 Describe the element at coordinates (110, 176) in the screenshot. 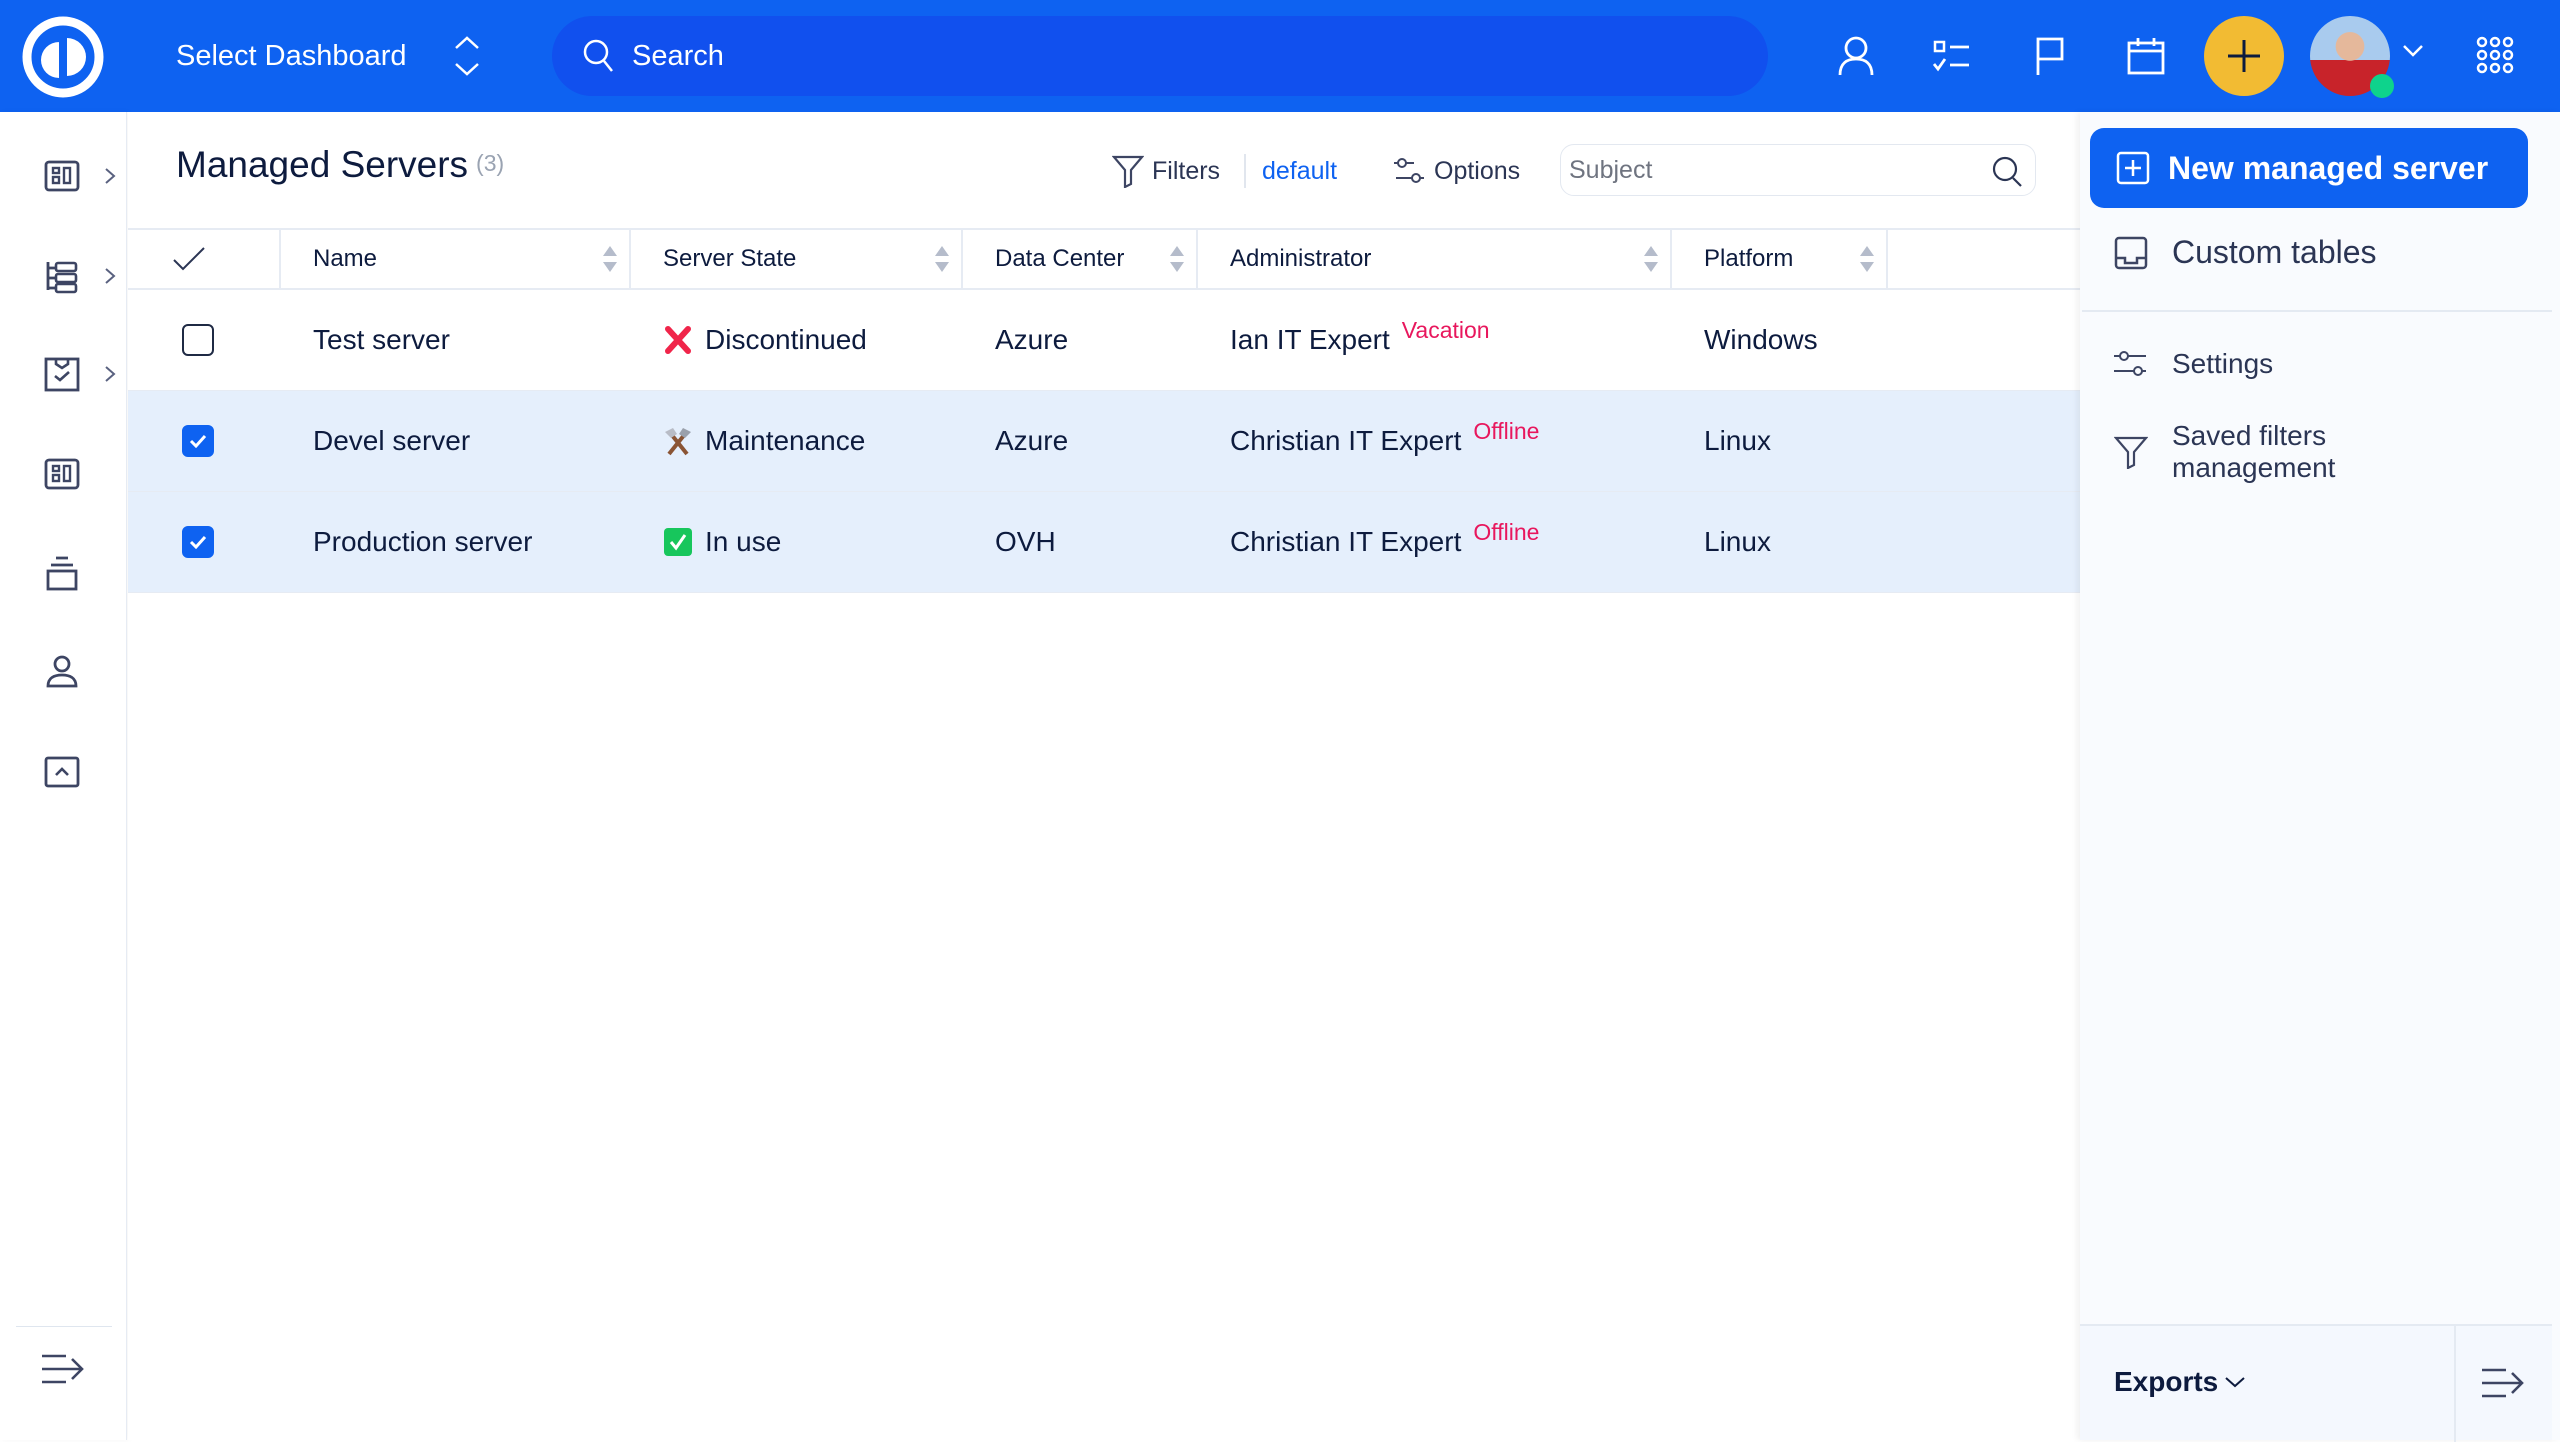

I see `chevron-right-icon` at that location.